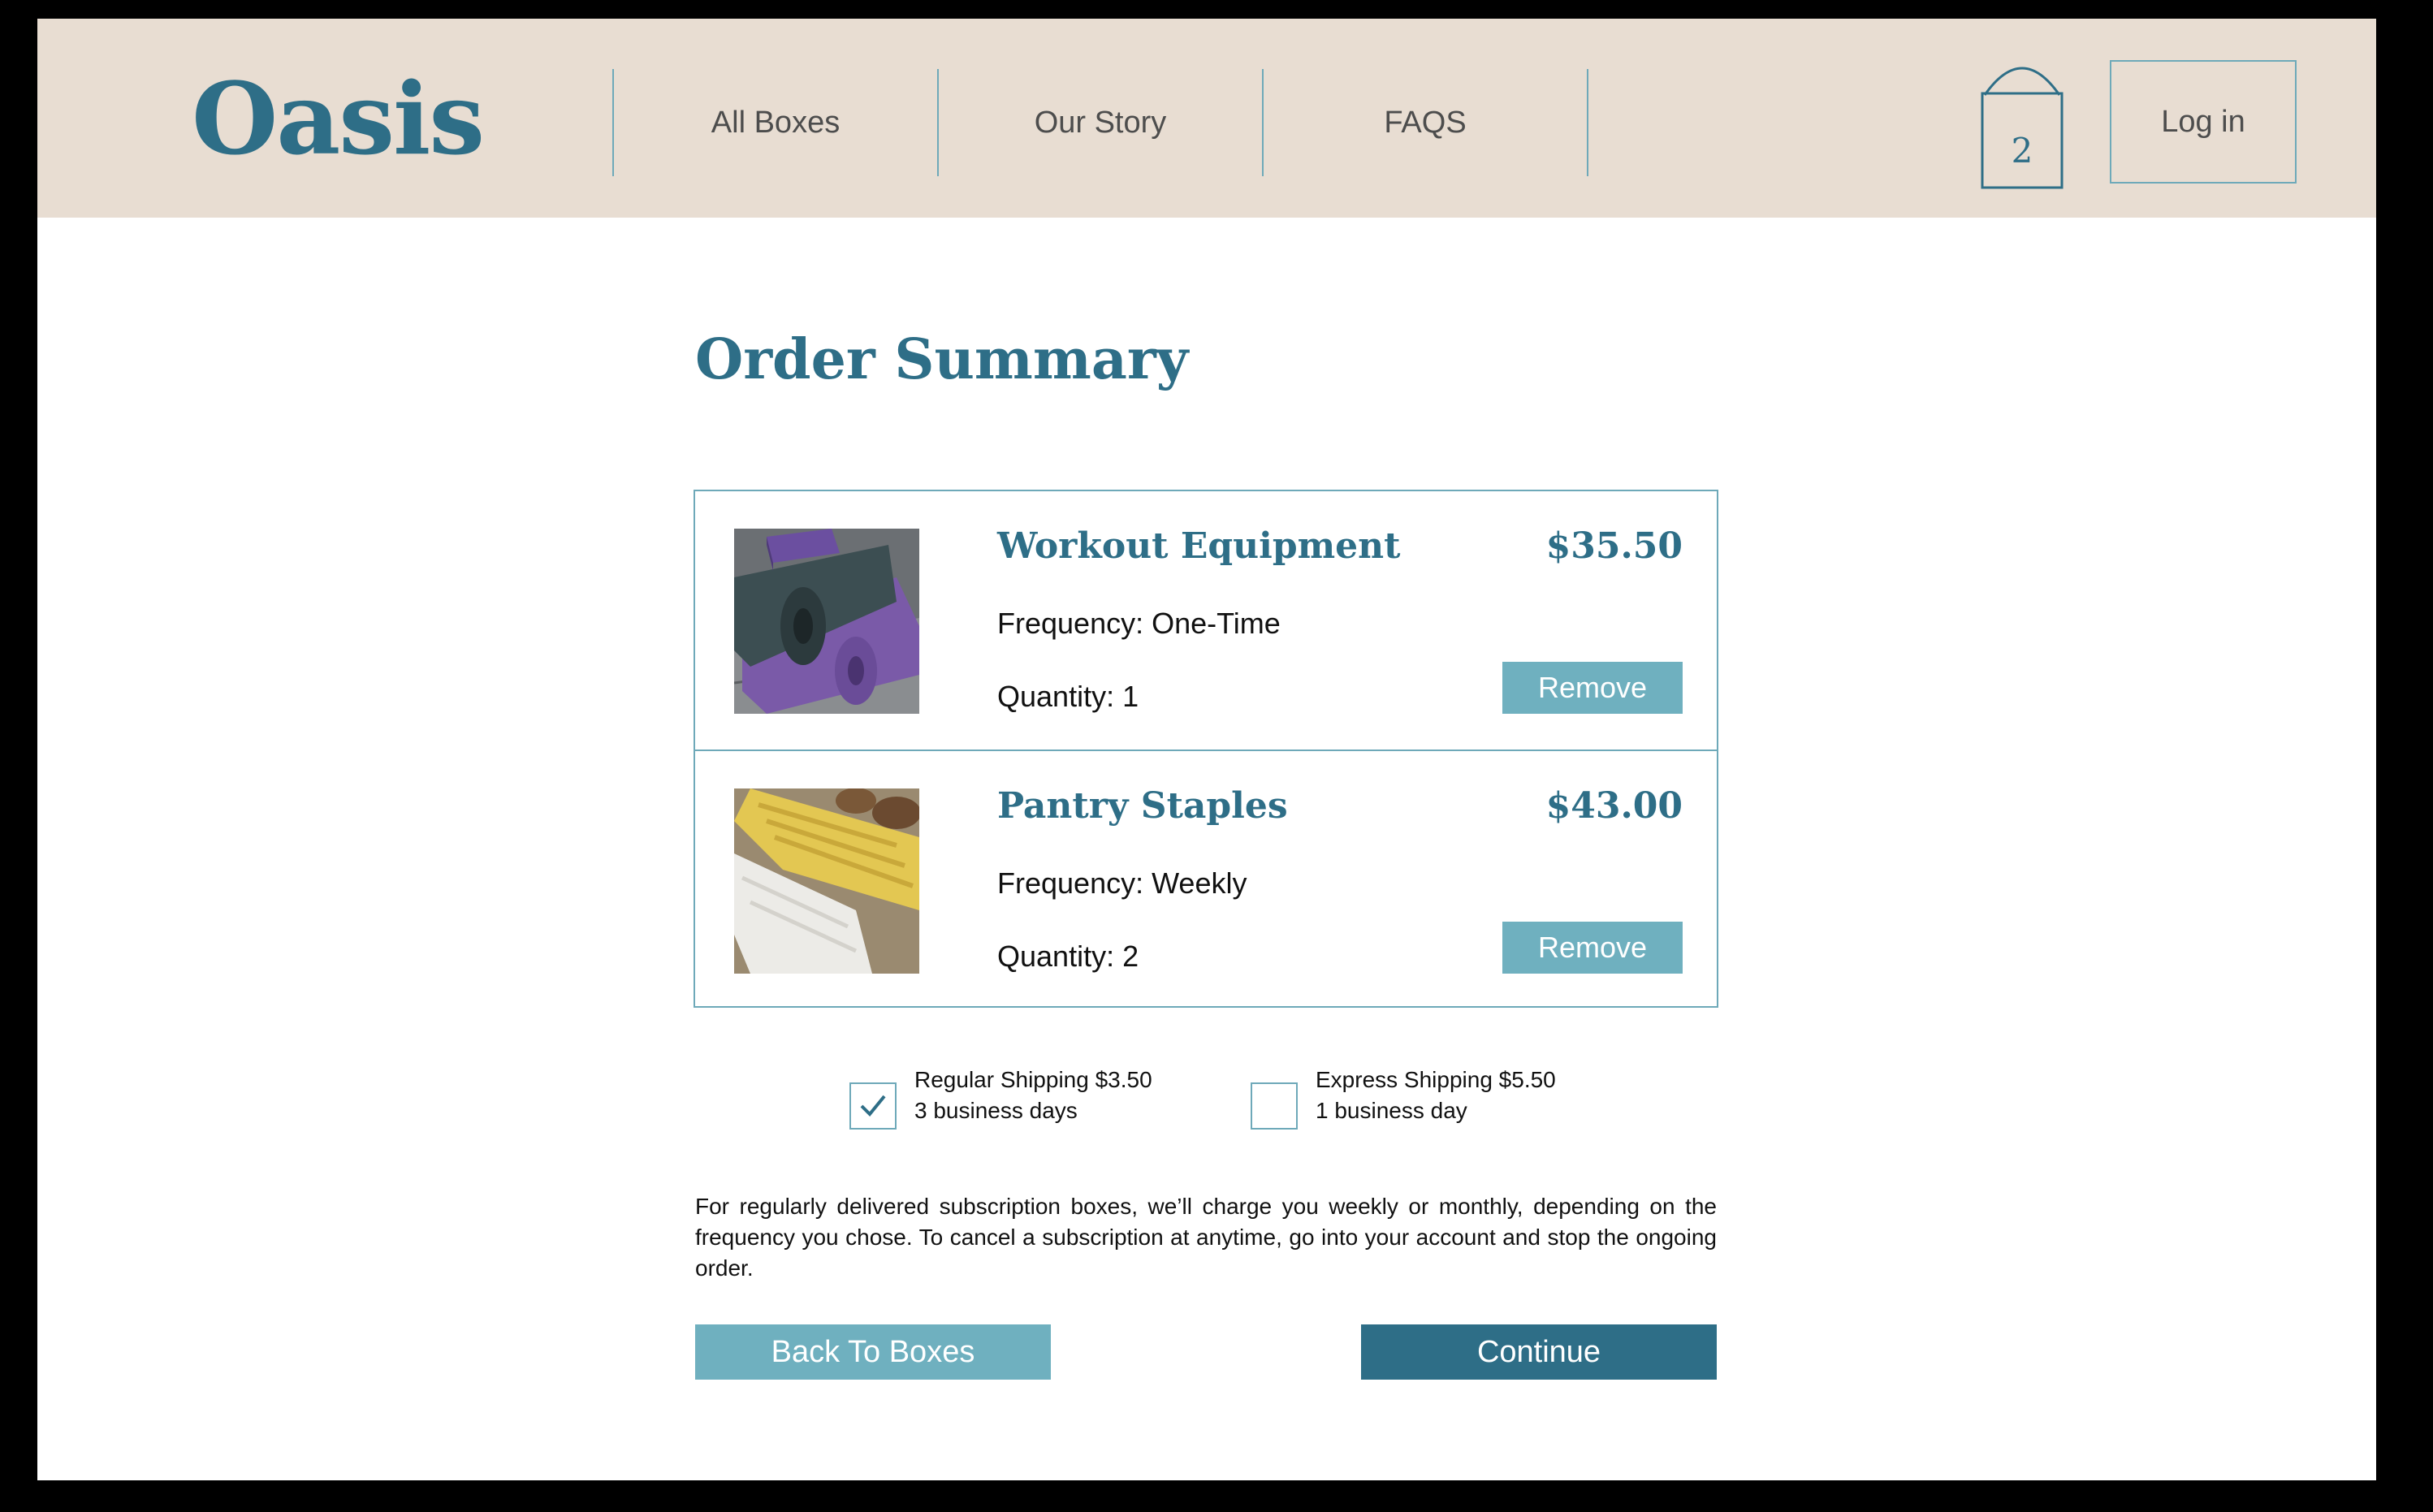  I want to click on nav-item-our-story: Our Story, so click(1100, 122).